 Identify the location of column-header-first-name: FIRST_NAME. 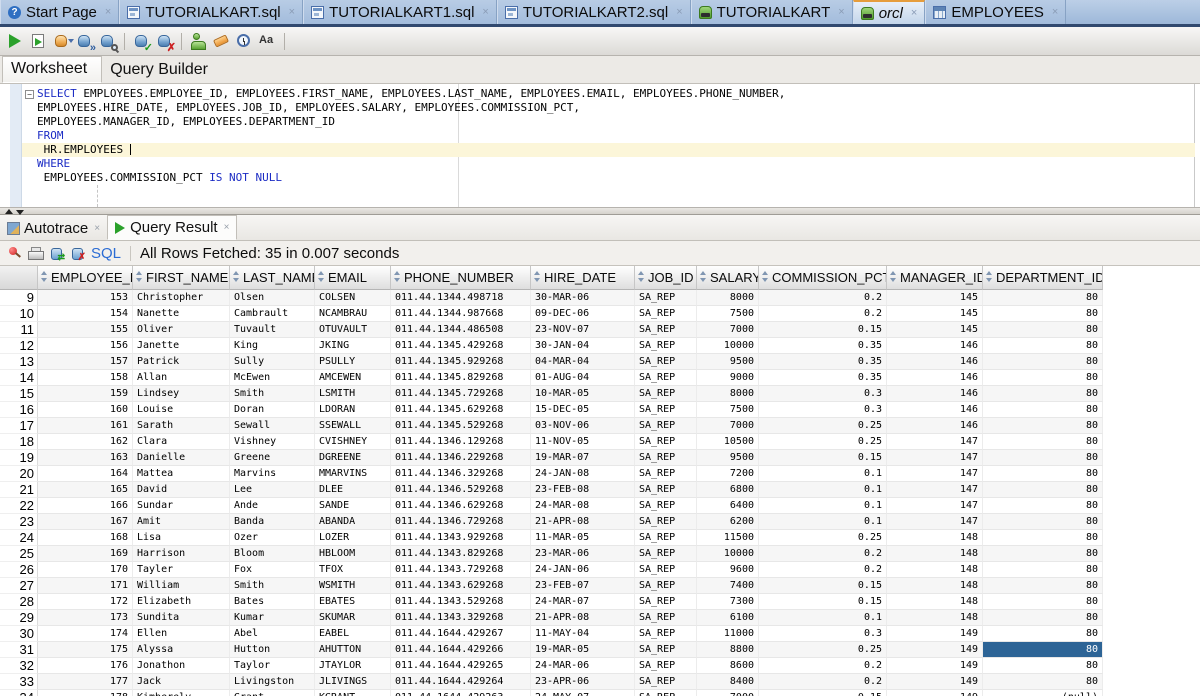
(181, 278).